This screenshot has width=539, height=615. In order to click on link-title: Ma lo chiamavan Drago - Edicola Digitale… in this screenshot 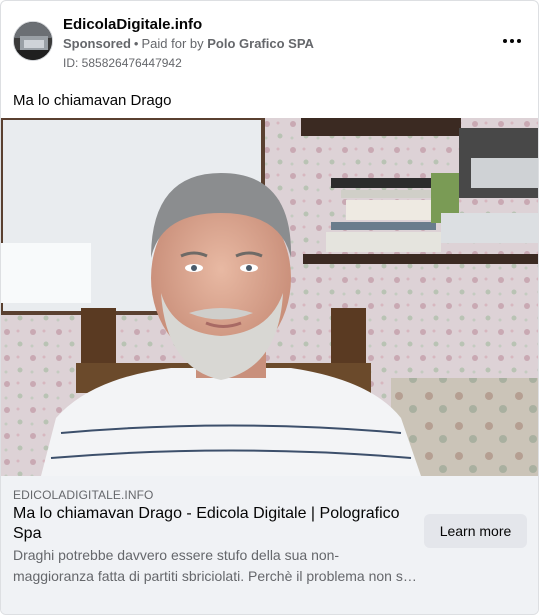, I will do `click(210, 524)`.